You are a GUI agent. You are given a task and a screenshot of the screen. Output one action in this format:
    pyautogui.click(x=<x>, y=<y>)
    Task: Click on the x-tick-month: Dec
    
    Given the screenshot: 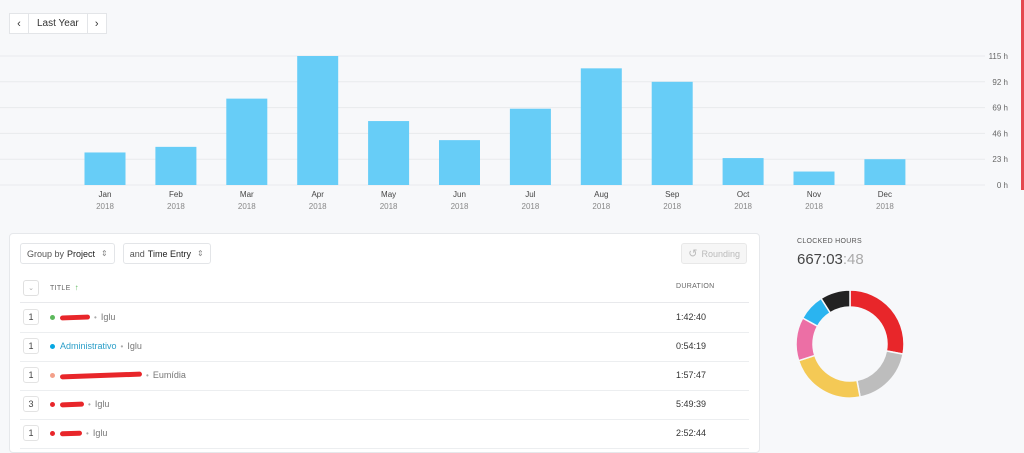 What is the action you would take?
    pyautogui.click(x=885, y=194)
    